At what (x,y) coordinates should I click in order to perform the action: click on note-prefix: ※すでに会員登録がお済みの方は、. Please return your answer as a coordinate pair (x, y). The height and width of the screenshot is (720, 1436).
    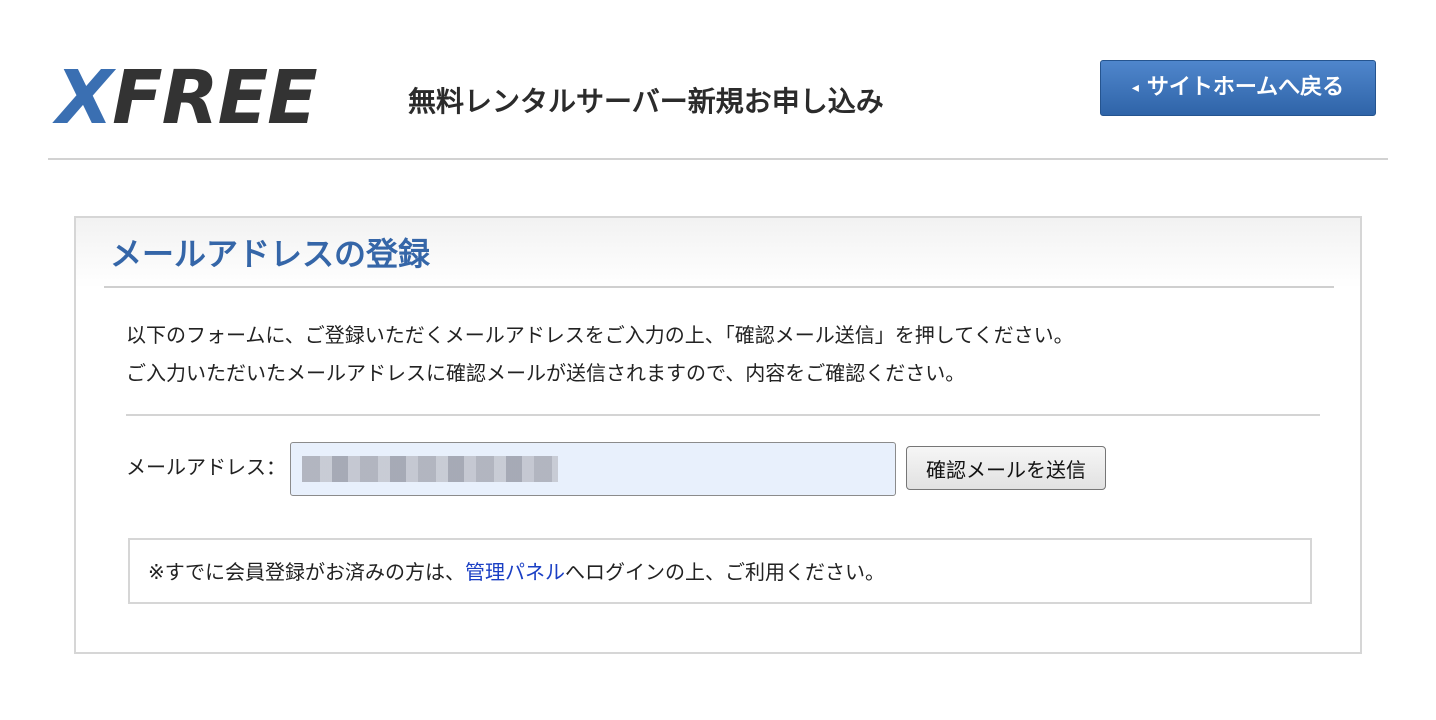
    Looking at the image, I should click on (306, 572).